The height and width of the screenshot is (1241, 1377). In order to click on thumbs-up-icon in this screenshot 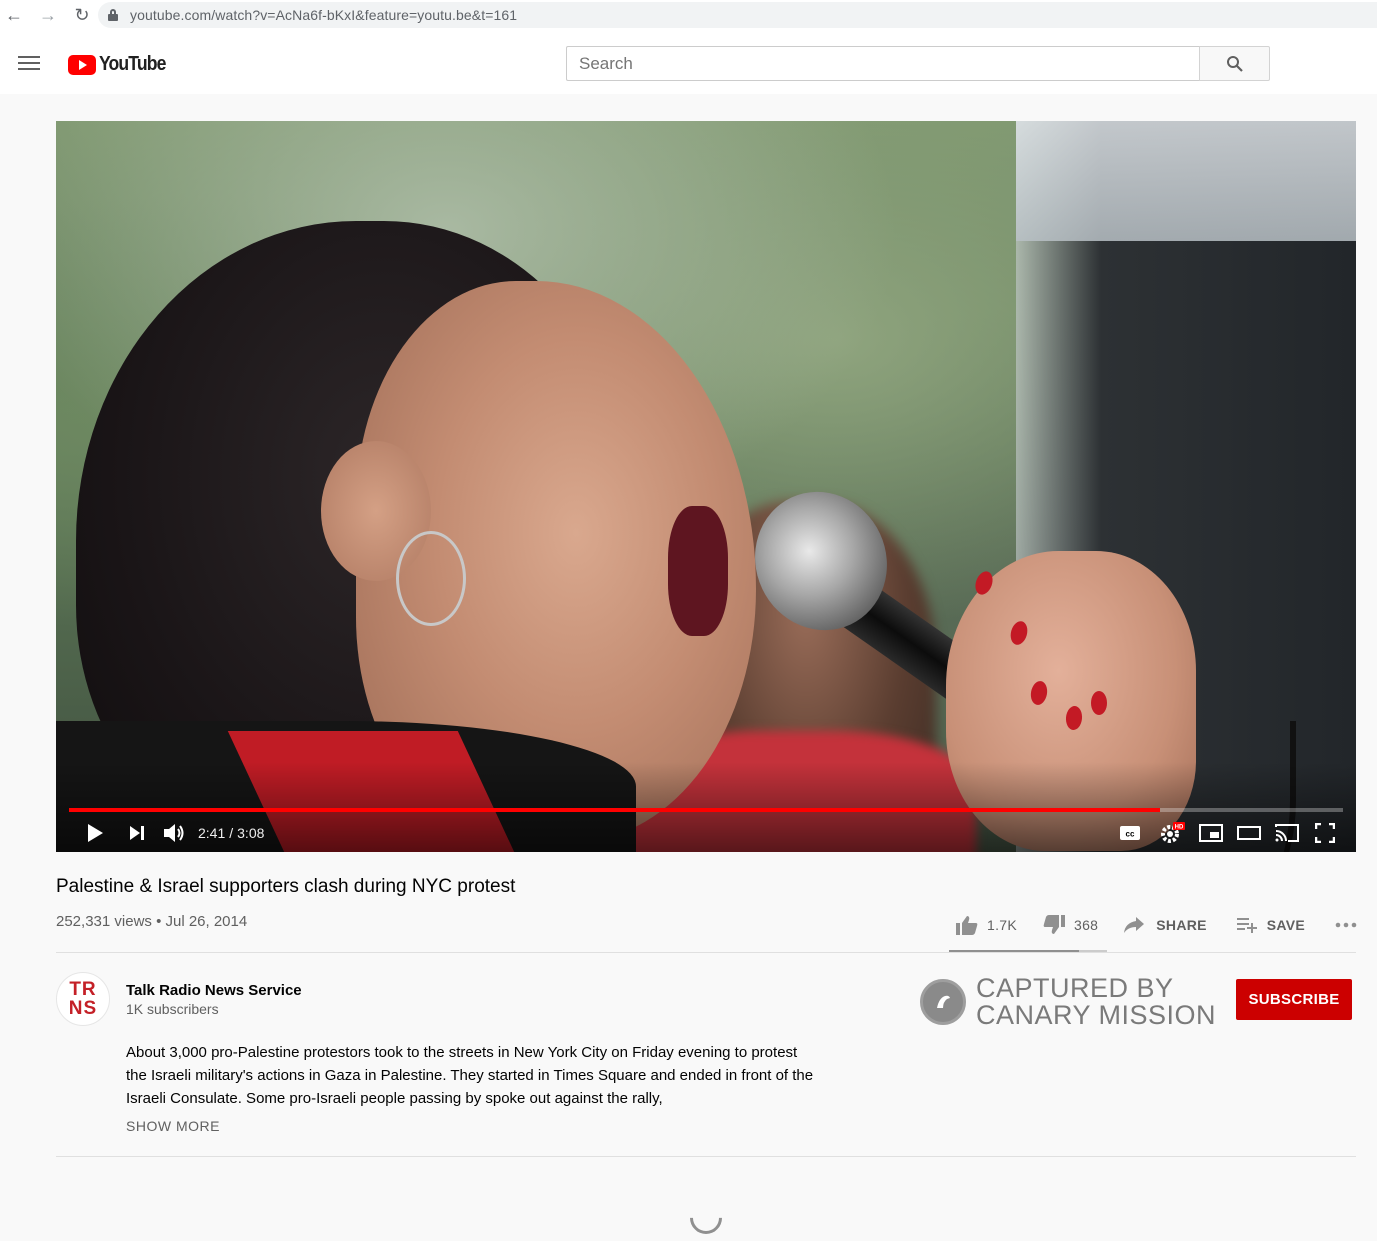, I will do `click(967, 925)`.